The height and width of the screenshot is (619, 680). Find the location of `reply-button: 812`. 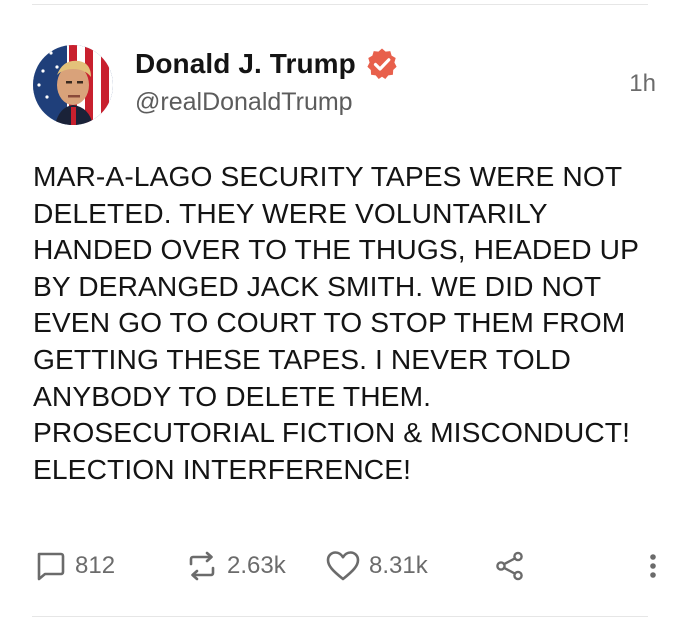

reply-button: 812 is located at coordinates (74, 566).